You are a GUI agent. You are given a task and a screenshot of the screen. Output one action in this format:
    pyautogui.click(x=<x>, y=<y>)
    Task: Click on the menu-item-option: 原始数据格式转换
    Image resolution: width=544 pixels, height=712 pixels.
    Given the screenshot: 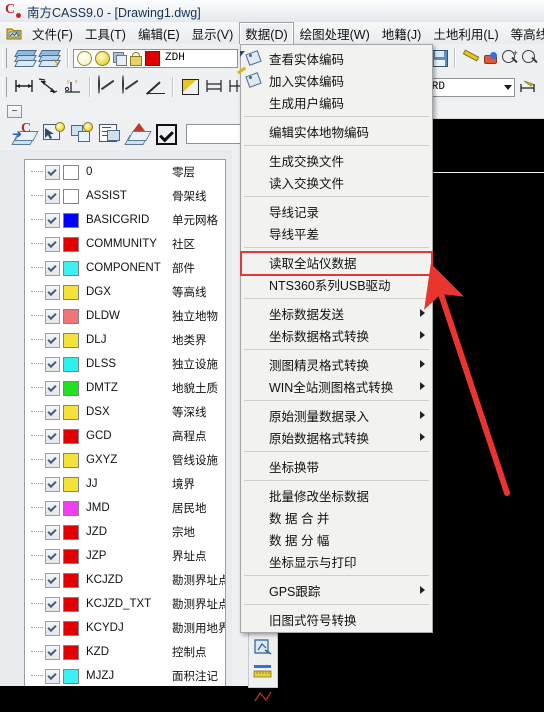 What is the action you would take?
    pyautogui.click(x=336, y=437)
    